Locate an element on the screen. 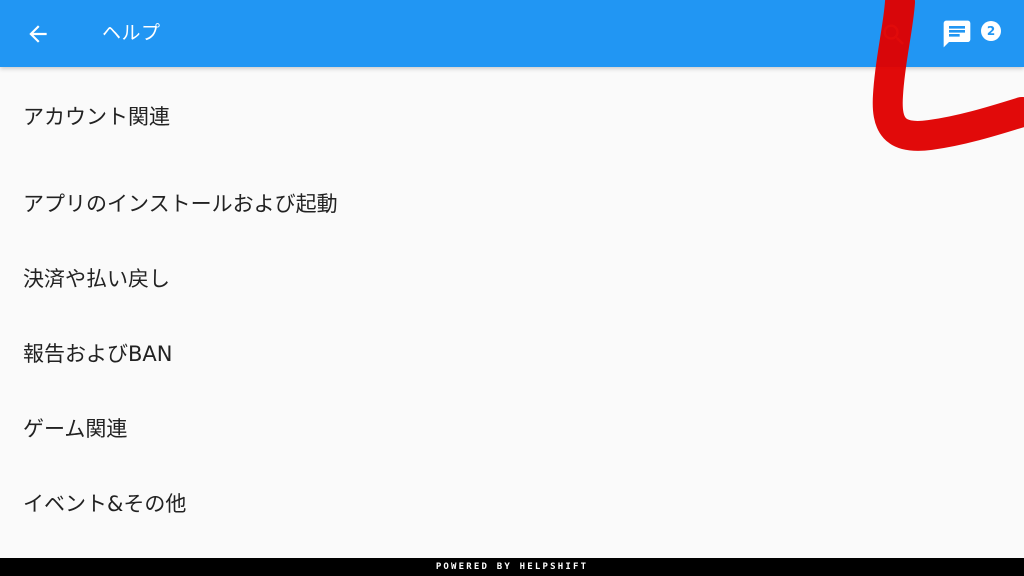 This screenshot has width=1024, height=576. back-button is located at coordinates (38, 34).